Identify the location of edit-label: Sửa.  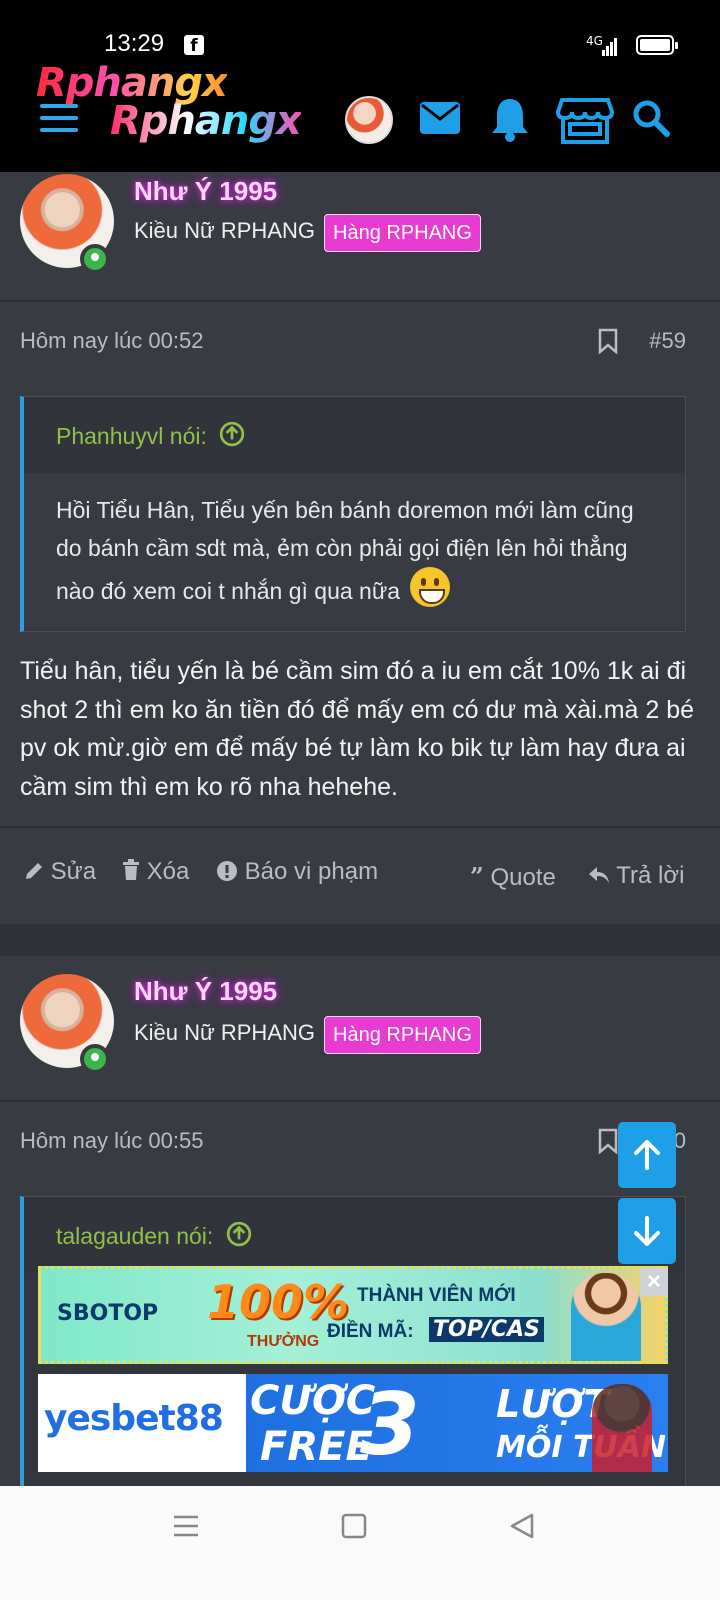
(73, 871).